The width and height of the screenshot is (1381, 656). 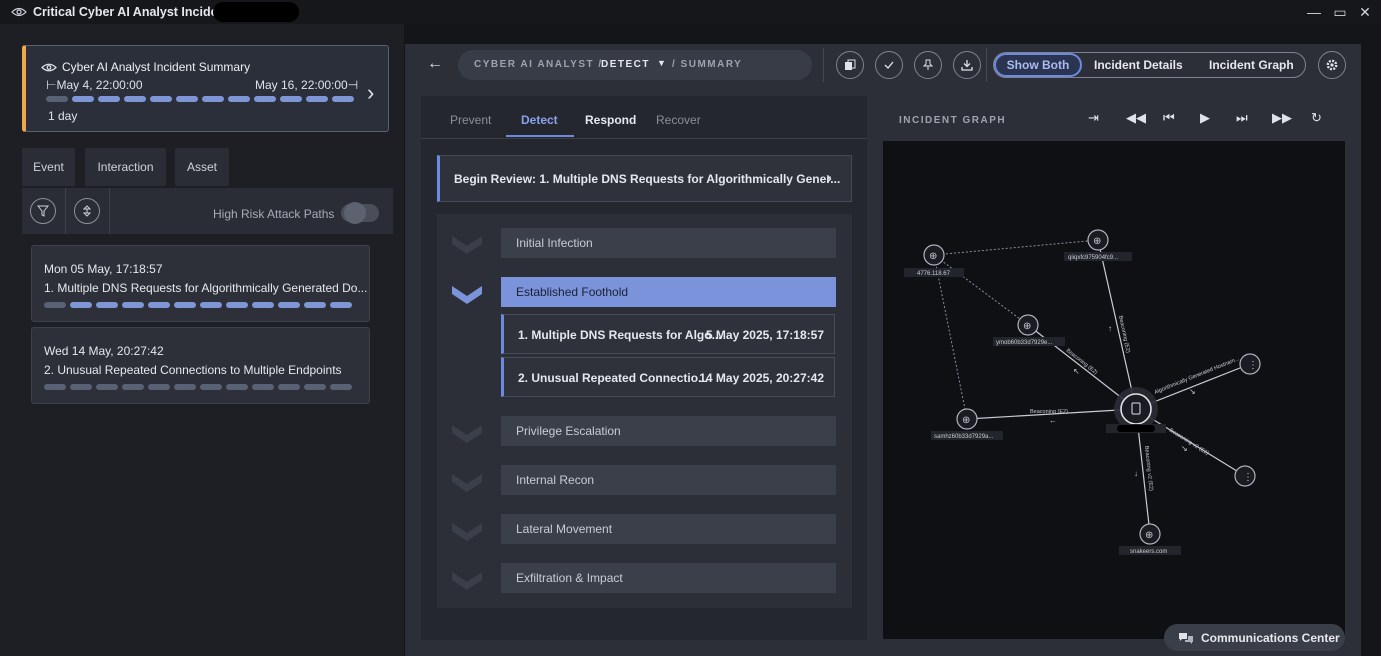 I want to click on incident-graph-button: Incident Graph, so click(x=1251, y=65).